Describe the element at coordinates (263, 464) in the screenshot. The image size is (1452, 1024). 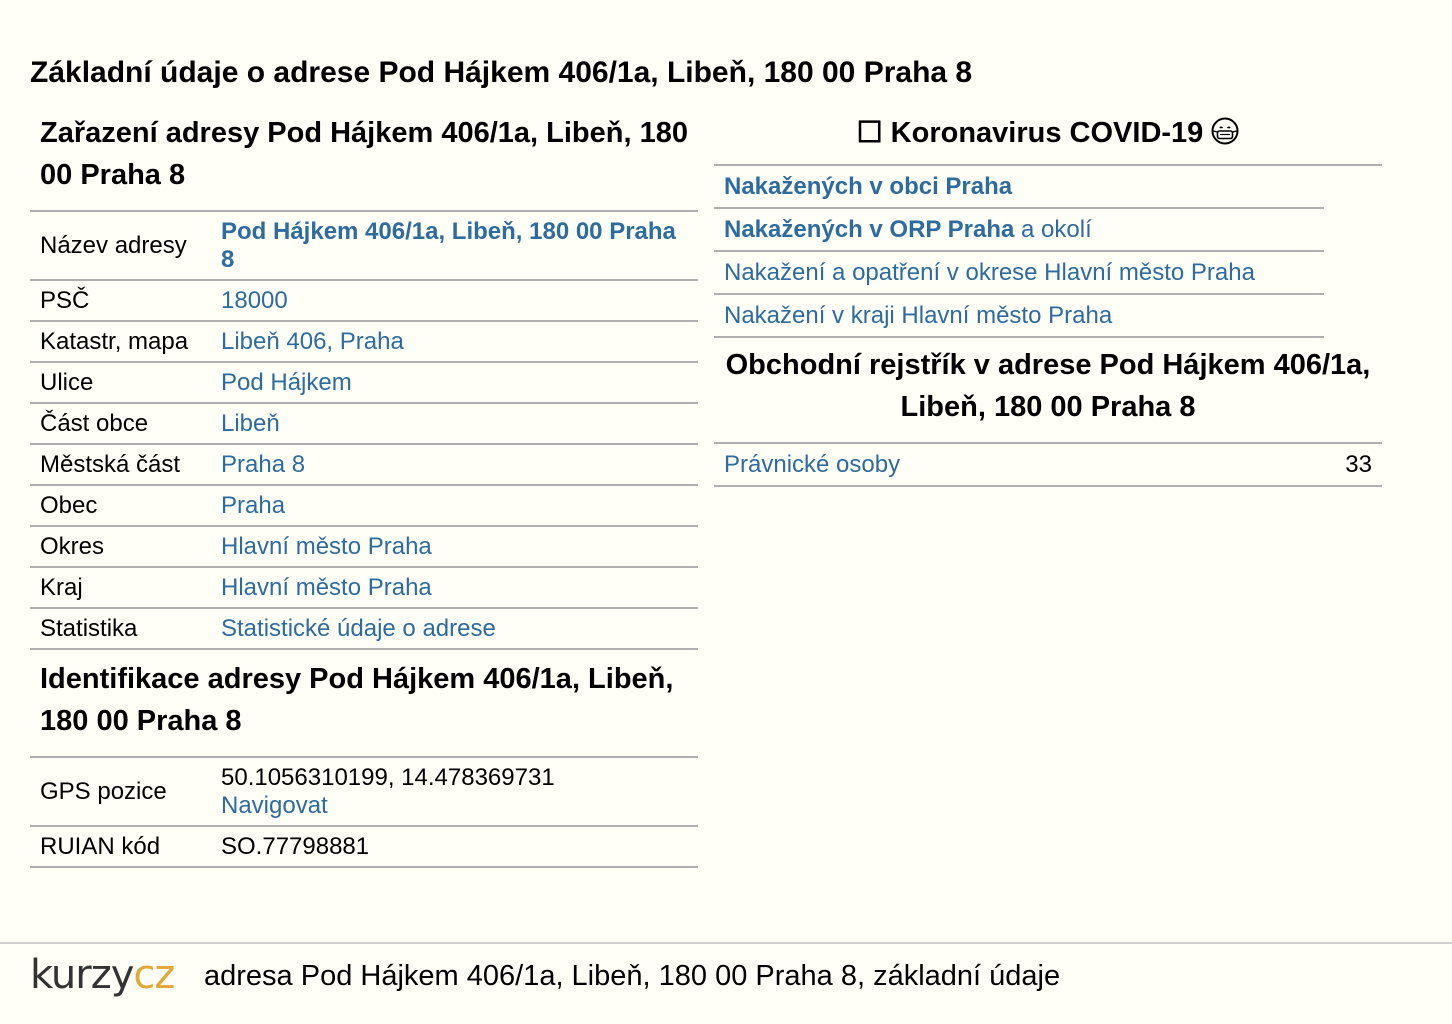
I see `city-district-link: Praha 8` at that location.